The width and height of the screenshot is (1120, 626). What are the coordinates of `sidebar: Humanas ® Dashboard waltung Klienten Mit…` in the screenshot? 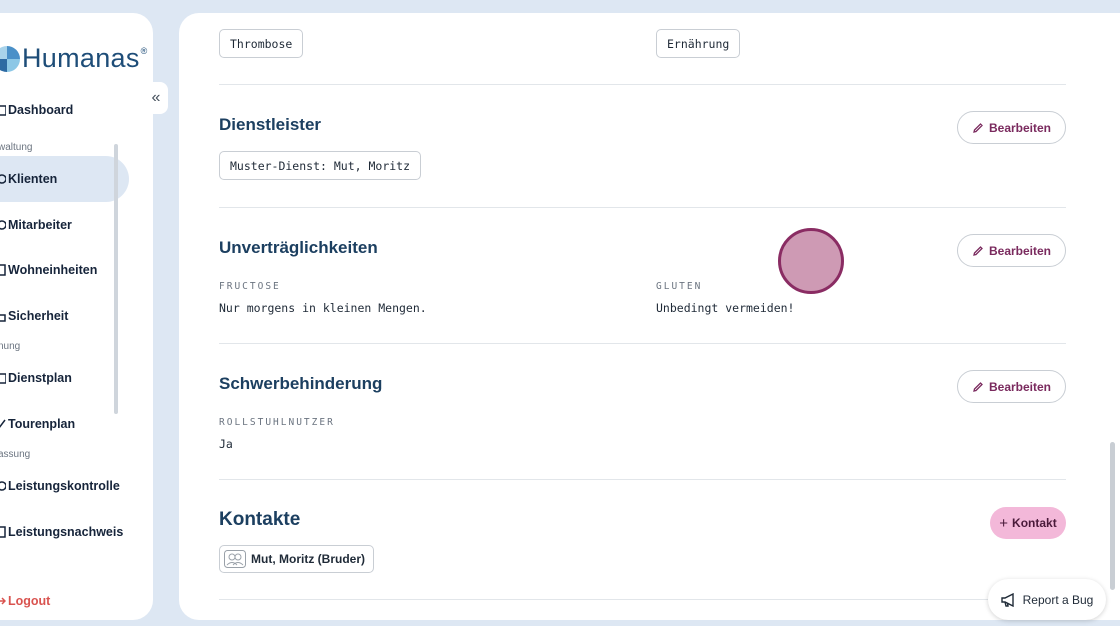 It's located at (76, 316).